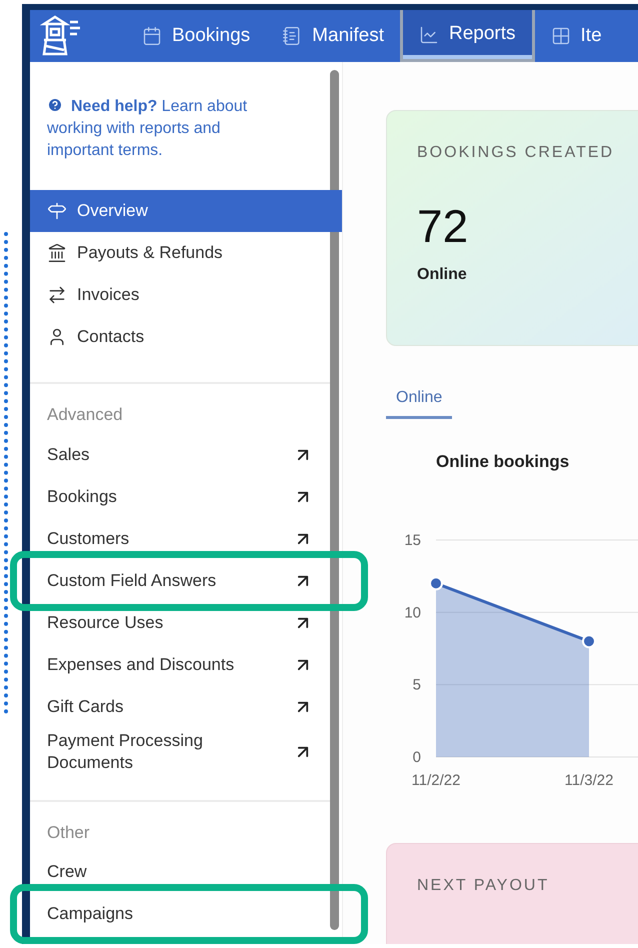 This screenshot has height=948, width=638. I want to click on nav-tab: Ite, so click(576, 36).